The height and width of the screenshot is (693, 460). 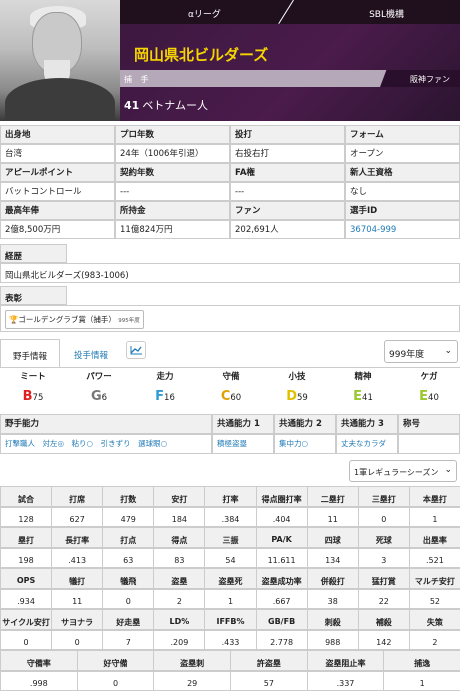 I want to click on stat-value: 479, so click(x=128, y=517).